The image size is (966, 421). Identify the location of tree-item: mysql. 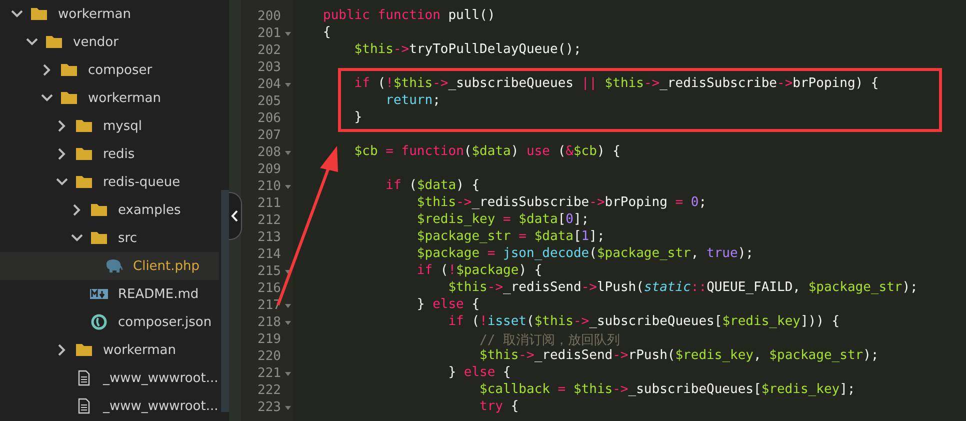
(109, 126).